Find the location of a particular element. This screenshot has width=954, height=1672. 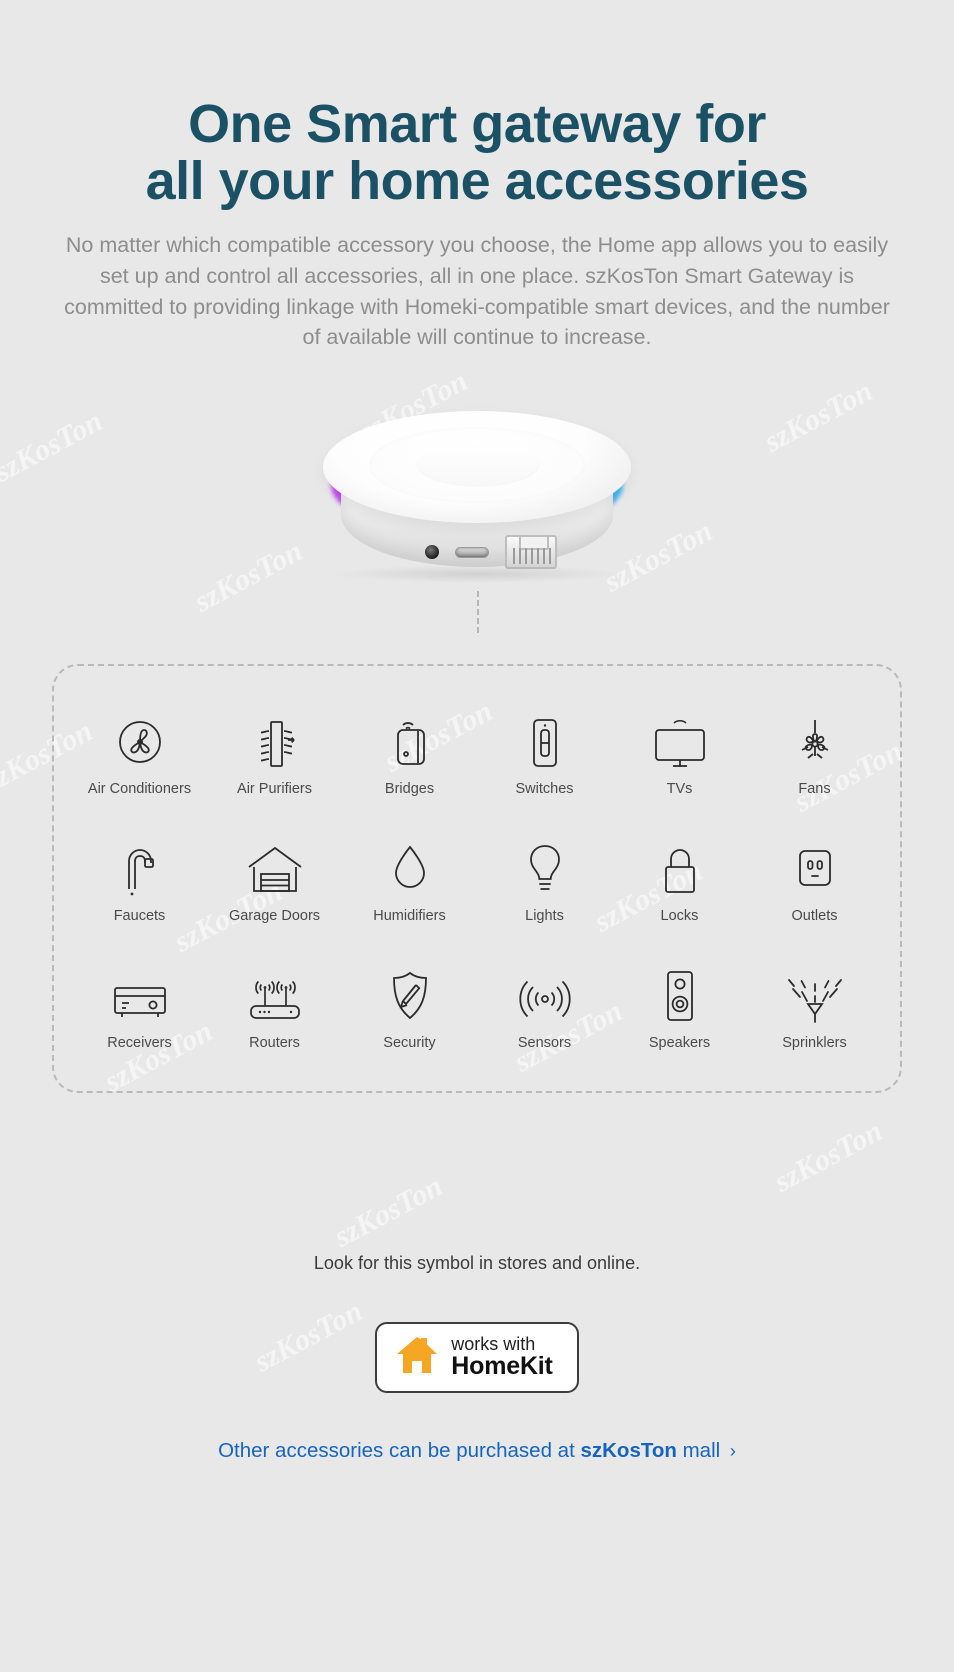

accessory-label: Air Purifiers is located at coordinates (274, 788).